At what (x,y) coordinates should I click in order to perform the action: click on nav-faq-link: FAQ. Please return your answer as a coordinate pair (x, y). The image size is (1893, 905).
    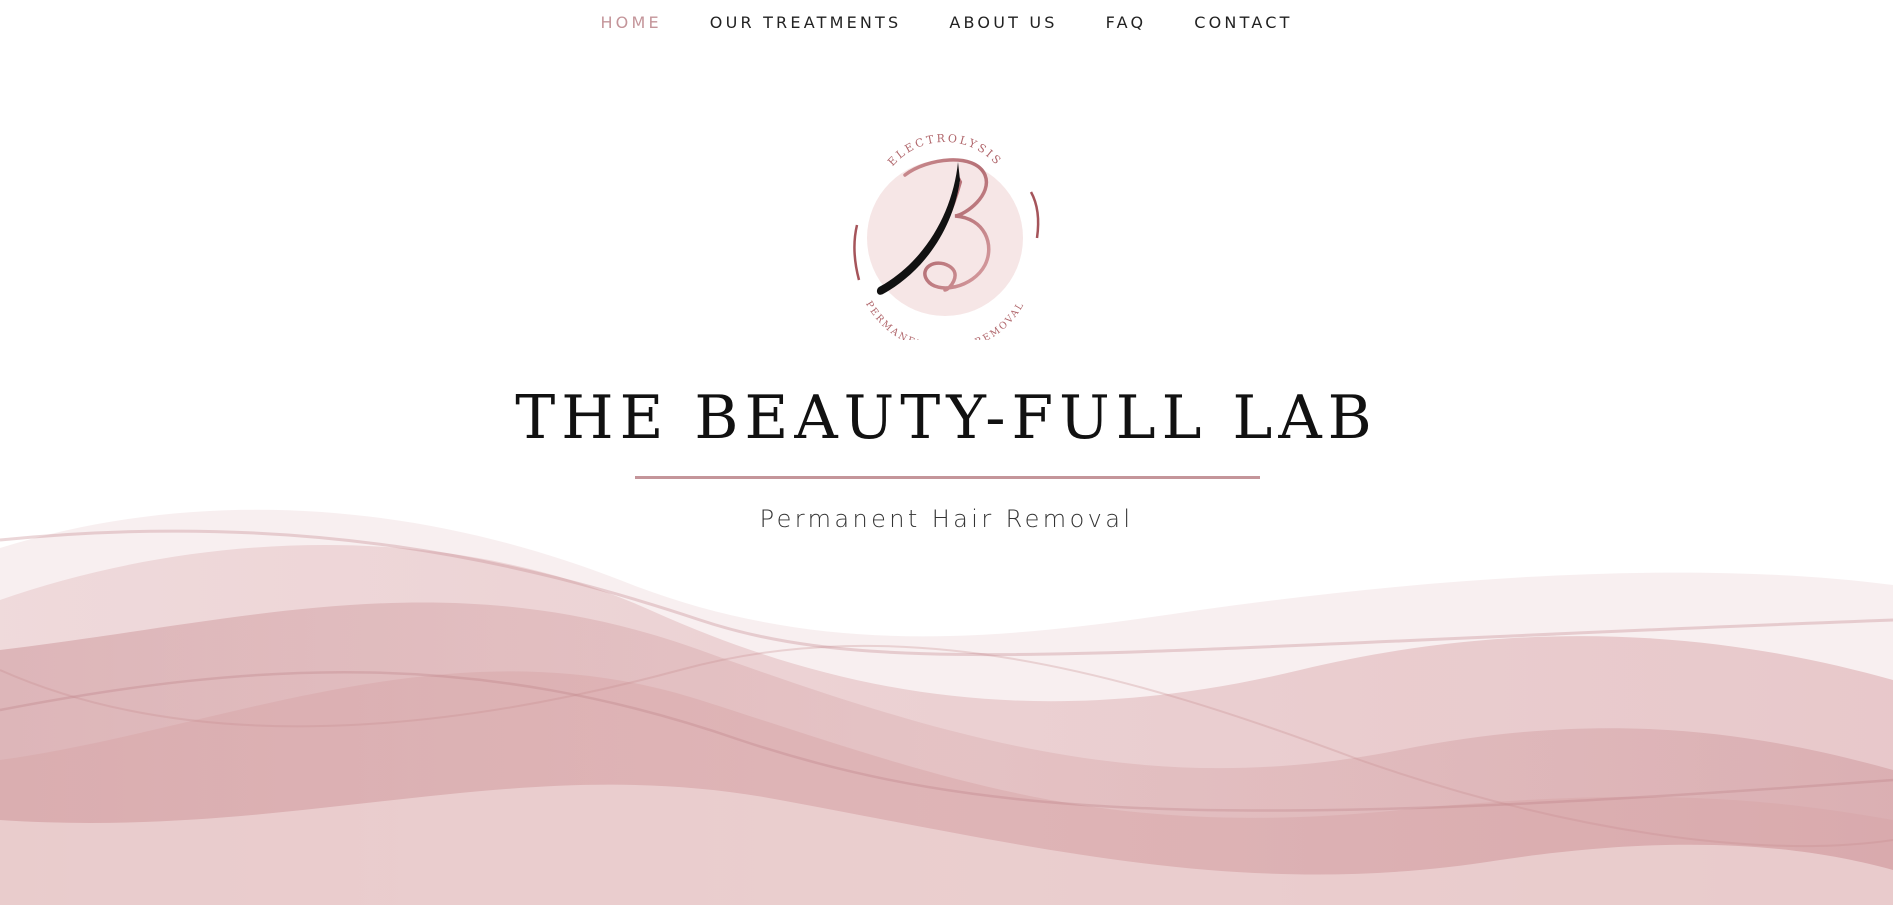
    Looking at the image, I should click on (1126, 22).